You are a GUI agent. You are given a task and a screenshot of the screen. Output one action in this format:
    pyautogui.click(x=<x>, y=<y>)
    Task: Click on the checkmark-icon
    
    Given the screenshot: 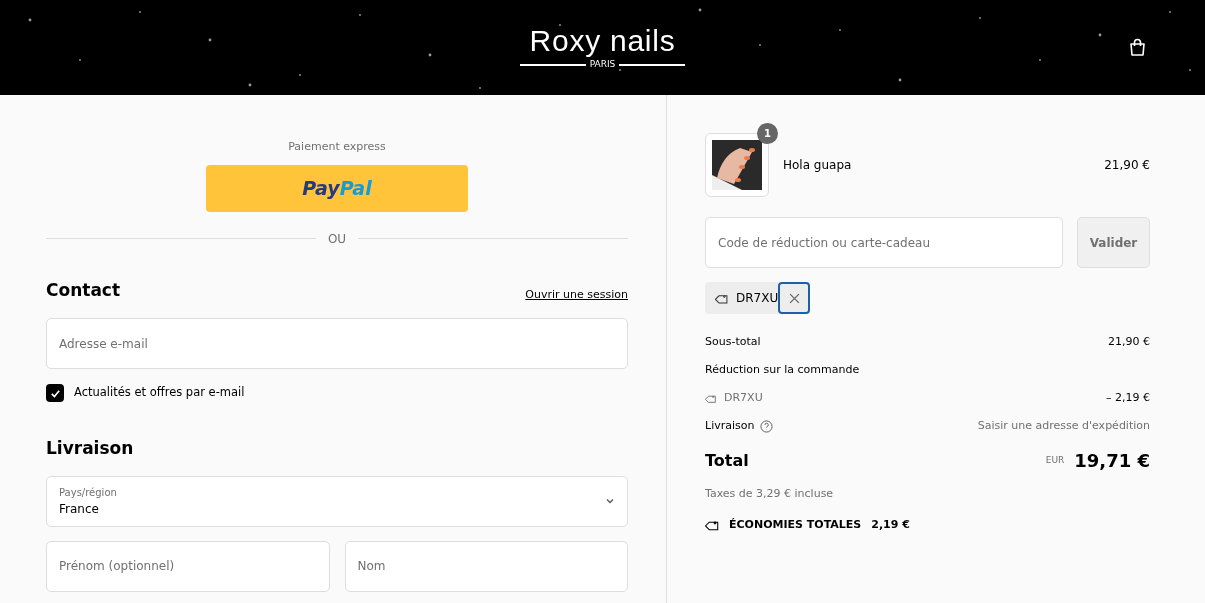 What is the action you would take?
    pyautogui.click(x=55, y=393)
    